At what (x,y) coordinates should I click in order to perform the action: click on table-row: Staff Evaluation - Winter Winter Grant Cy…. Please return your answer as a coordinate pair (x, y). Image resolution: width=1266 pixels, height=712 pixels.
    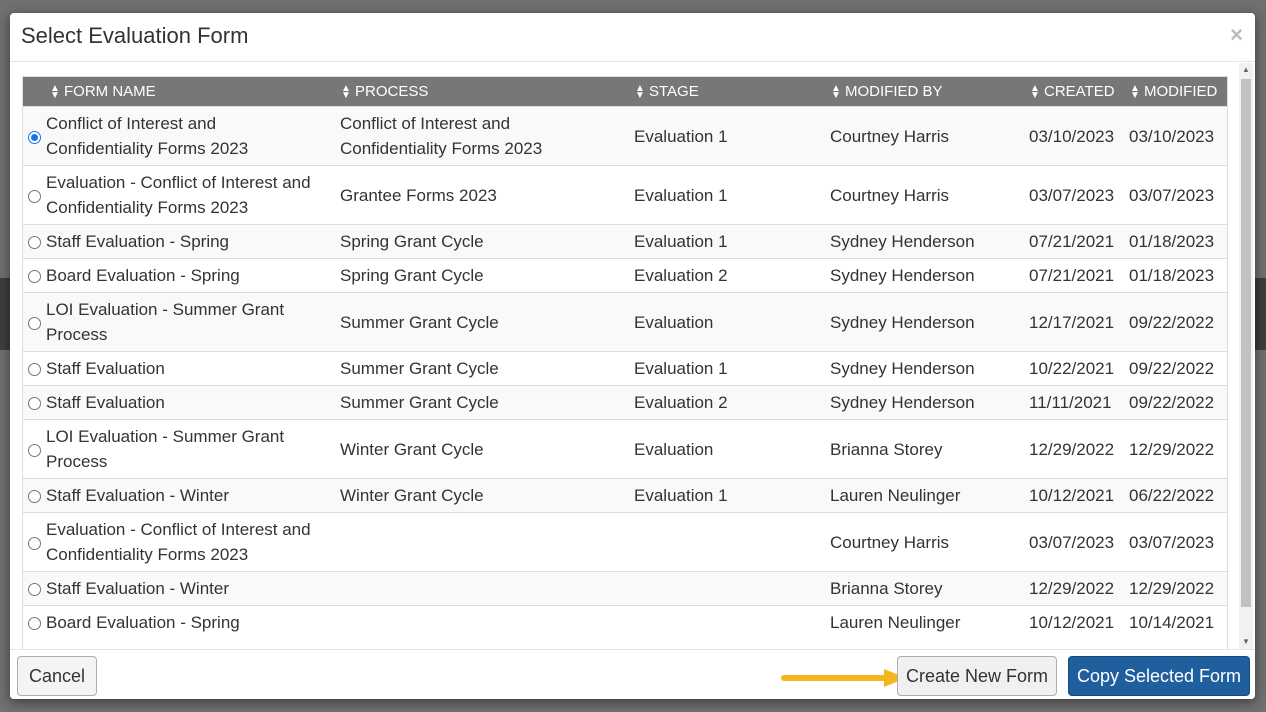
    Looking at the image, I should click on (625, 495).